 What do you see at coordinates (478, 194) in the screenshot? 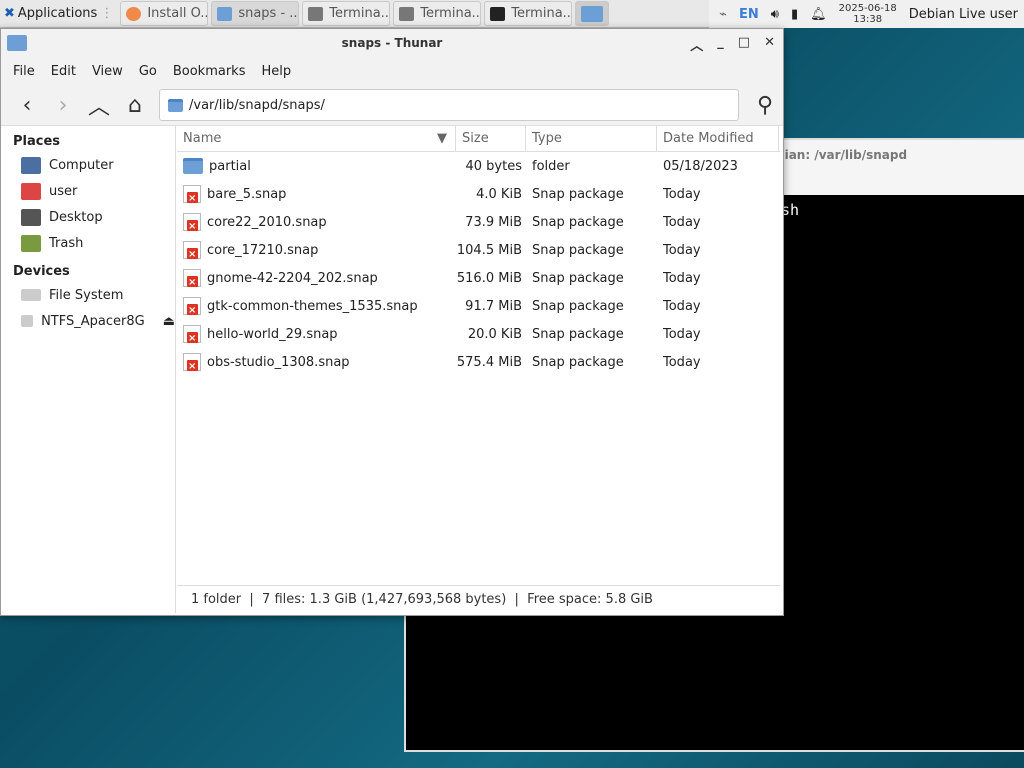
I see `file-row: bare_5.snap 4.0 KiB Snap package Today` at bounding box center [478, 194].